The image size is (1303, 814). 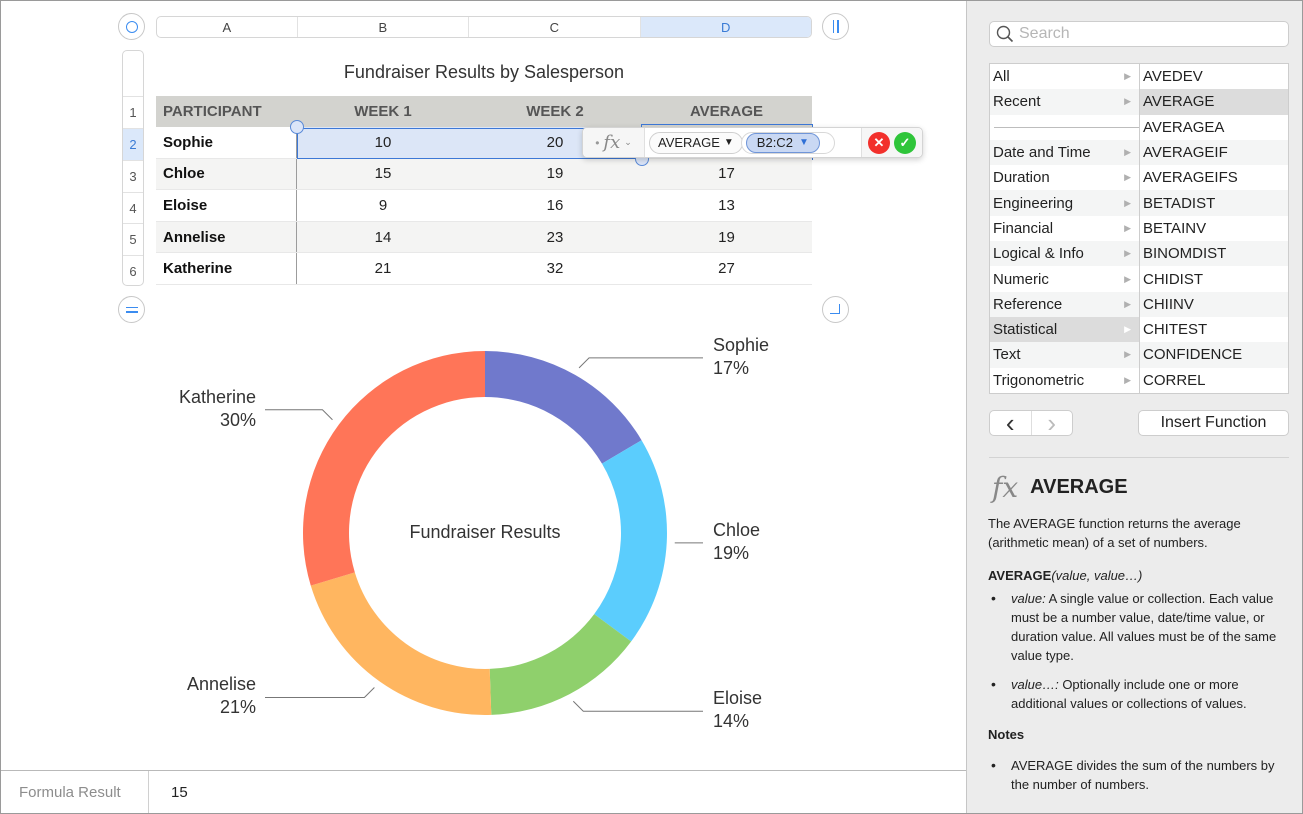 I want to click on search-input, so click(x=1149, y=34).